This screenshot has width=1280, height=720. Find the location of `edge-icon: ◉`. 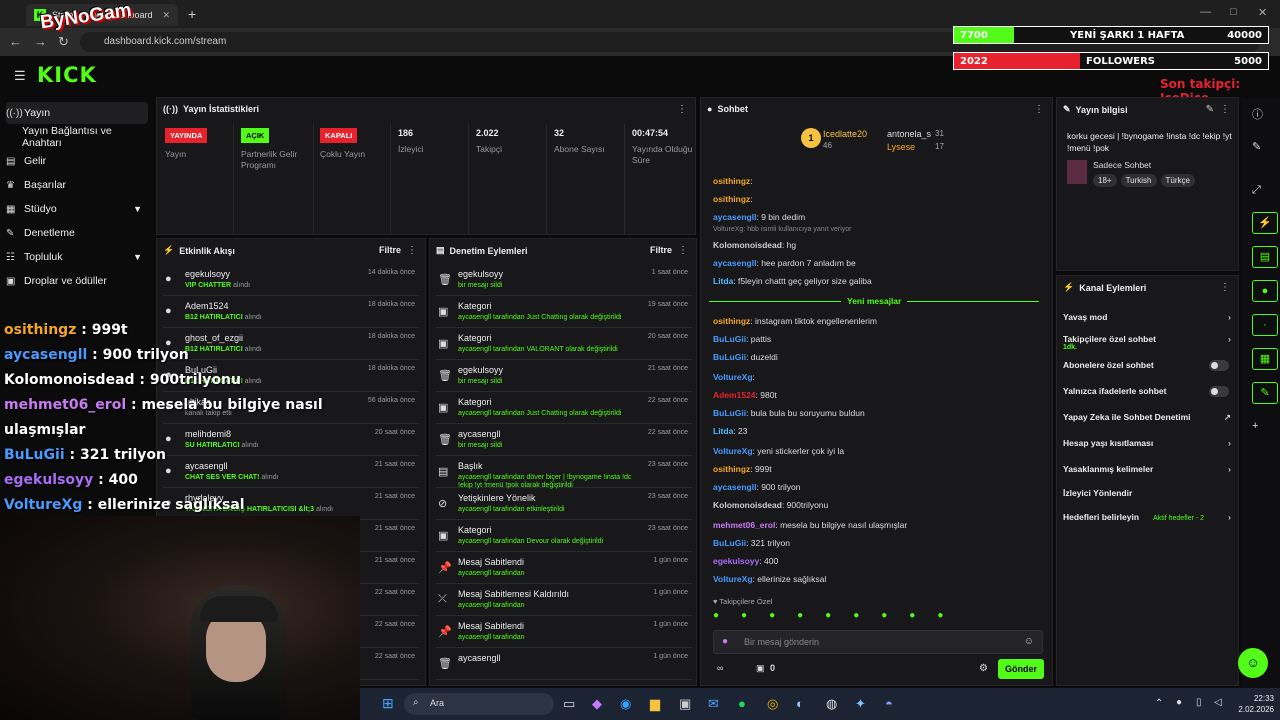

edge-icon: ◉ is located at coordinates (625, 704).